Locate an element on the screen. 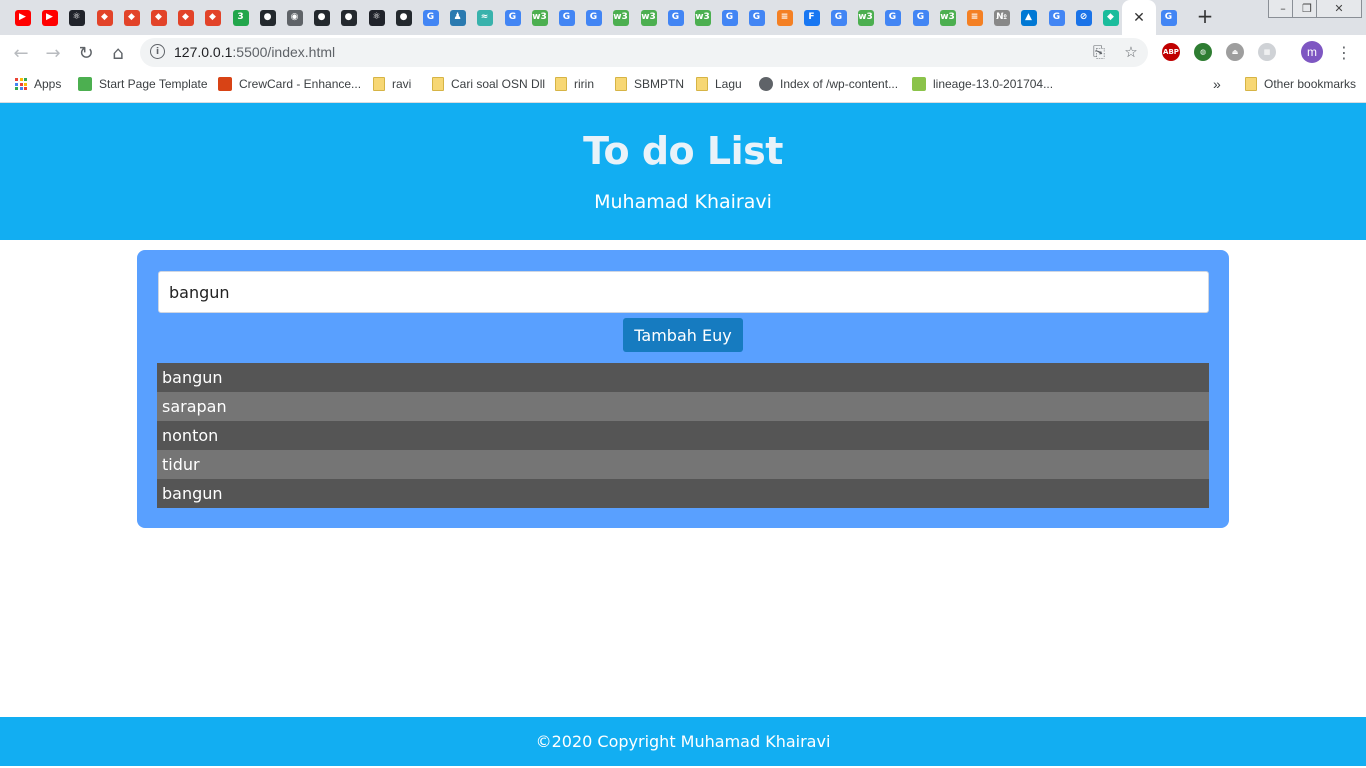 This screenshot has width=1366, height=768. tab: F is located at coordinates (811, 17).